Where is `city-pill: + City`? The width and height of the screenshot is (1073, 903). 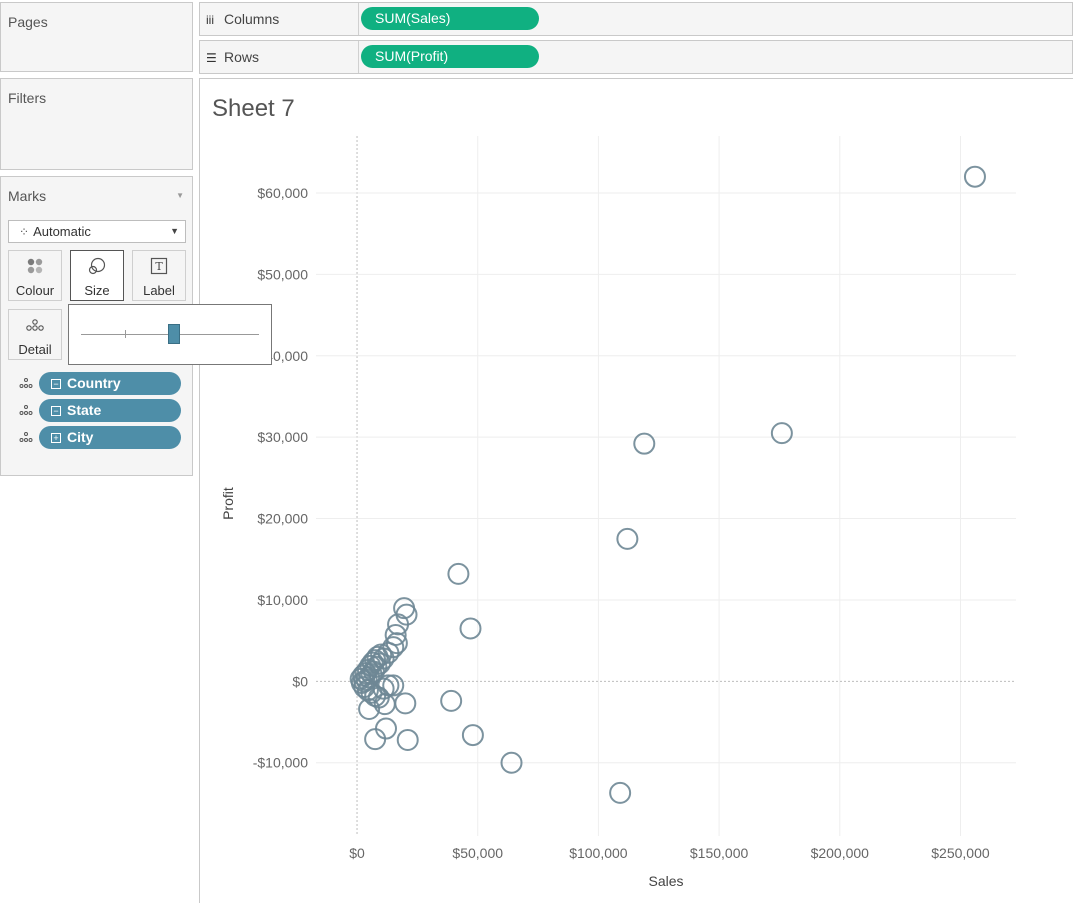
city-pill: + City is located at coordinates (110, 437).